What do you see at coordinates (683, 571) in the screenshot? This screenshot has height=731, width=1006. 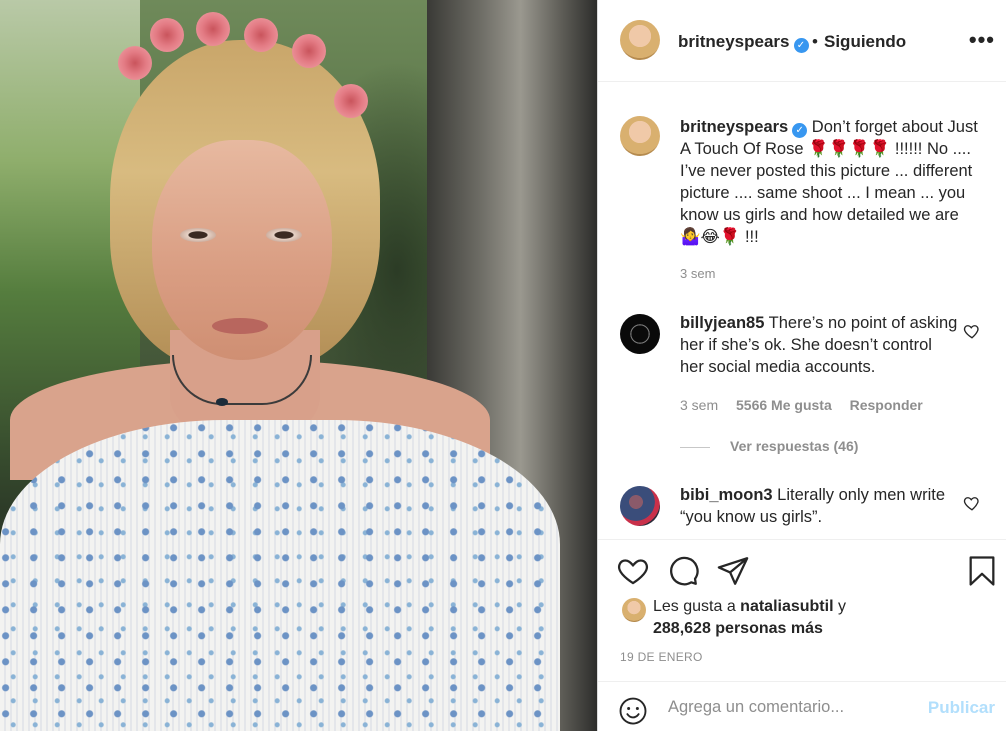 I see `comment-bubble-icon` at bounding box center [683, 571].